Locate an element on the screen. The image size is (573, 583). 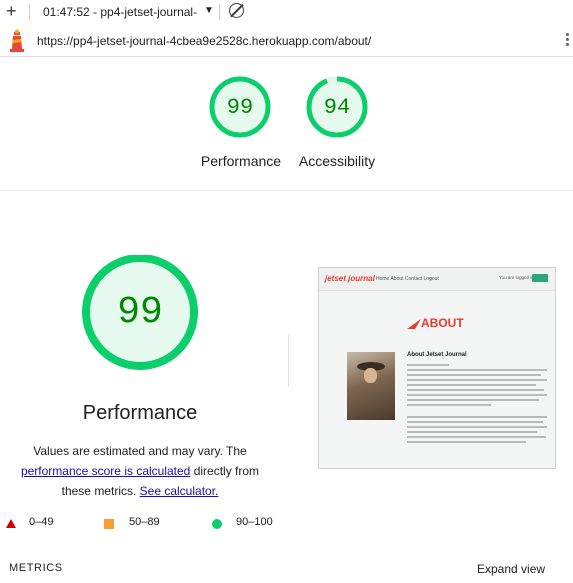
more-options-icon is located at coordinates (567, 40).